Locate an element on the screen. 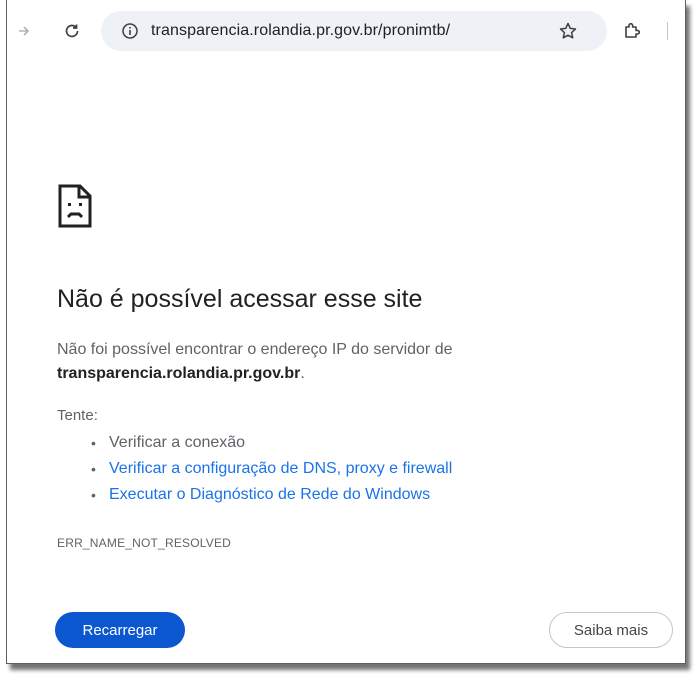 Image resolution: width=700 pixels, height=679 pixels. extensions-icon is located at coordinates (632, 31).